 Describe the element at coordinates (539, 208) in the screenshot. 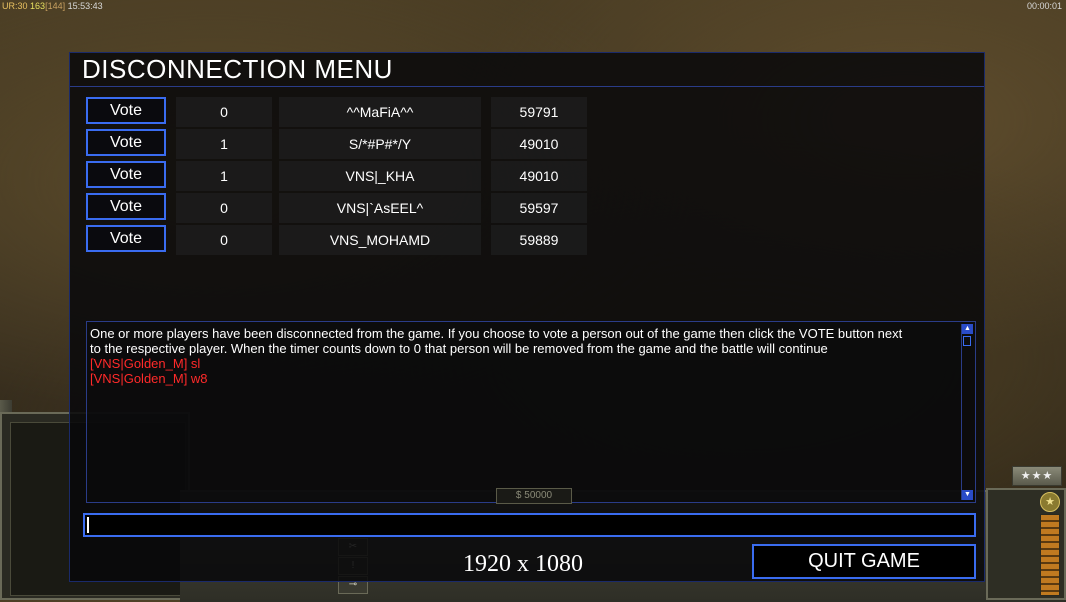

I see `disconnect-timer: 59597` at that location.